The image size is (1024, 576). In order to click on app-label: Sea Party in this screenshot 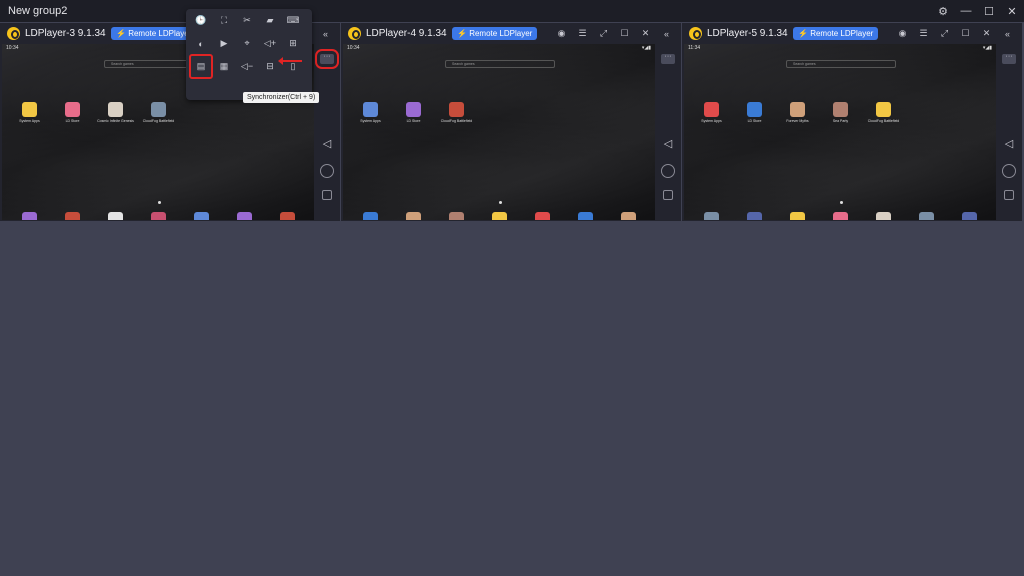, I will do `click(840, 121)`.